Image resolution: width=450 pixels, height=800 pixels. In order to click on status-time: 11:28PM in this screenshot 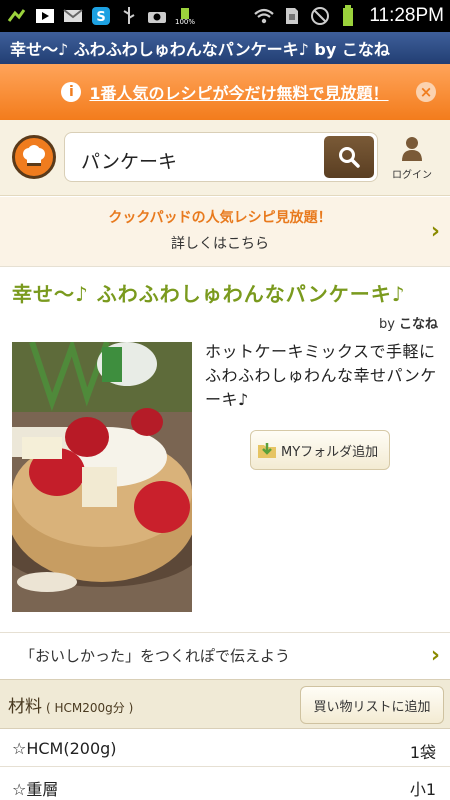, I will do `click(406, 15)`.